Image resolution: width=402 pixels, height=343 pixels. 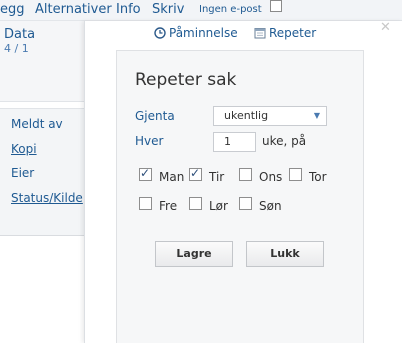 I want to click on link-kopi: Kopi, so click(x=24, y=149).